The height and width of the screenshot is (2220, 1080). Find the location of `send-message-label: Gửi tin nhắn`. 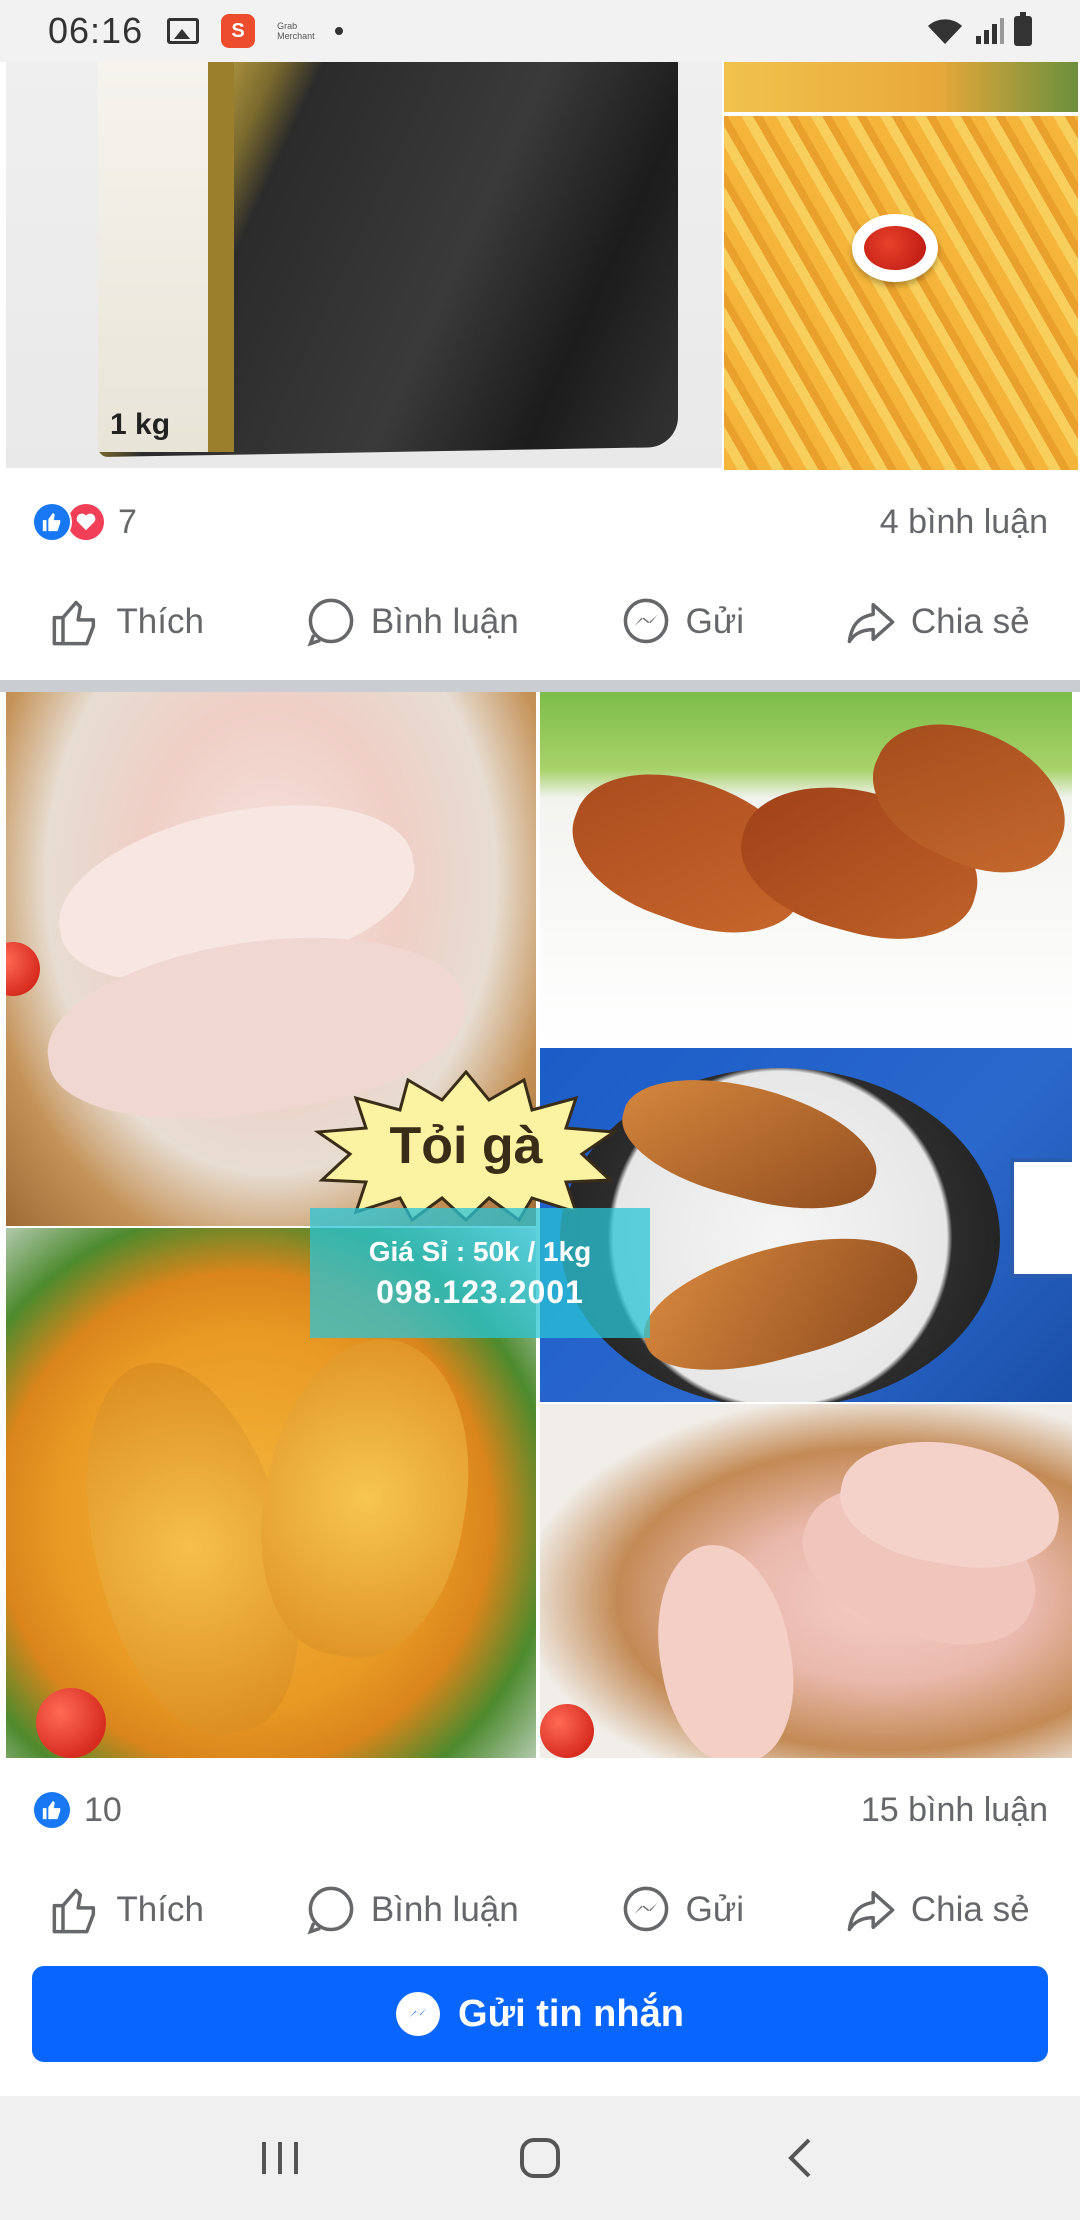

send-message-label: Gửi tin nhắn is located at coordinates (571, 2013).